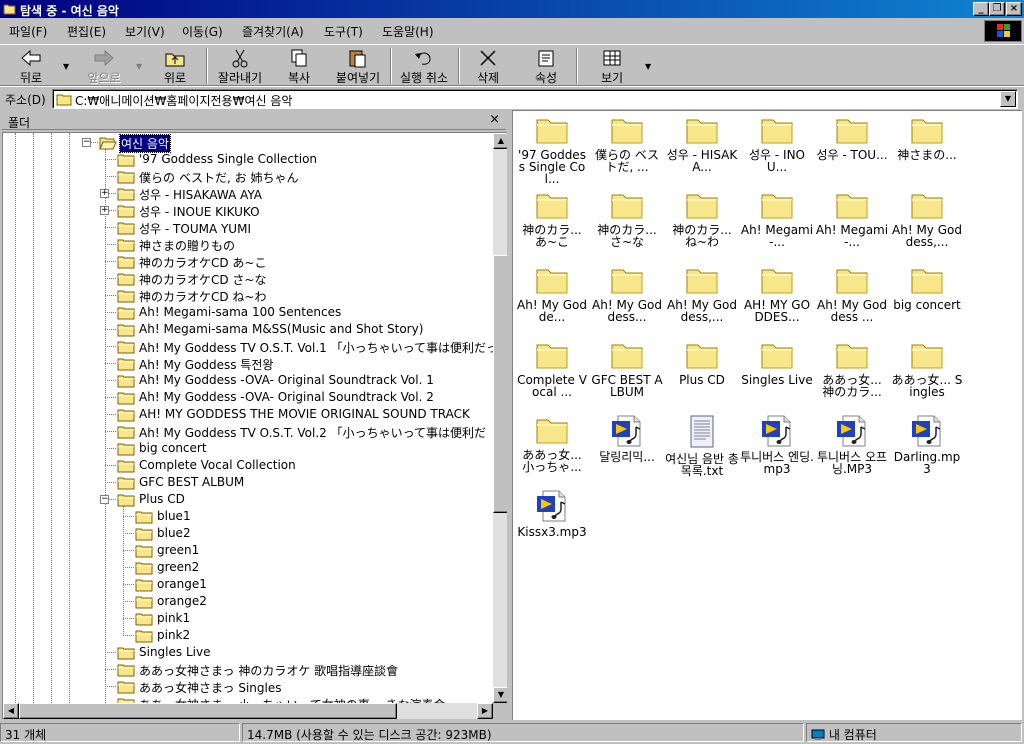  What do you see at coordinates (206, 365) in the screenshot?
I see `tree-item-label: Ah! My Goddess 특전왕` at bounding box center [206, 365].